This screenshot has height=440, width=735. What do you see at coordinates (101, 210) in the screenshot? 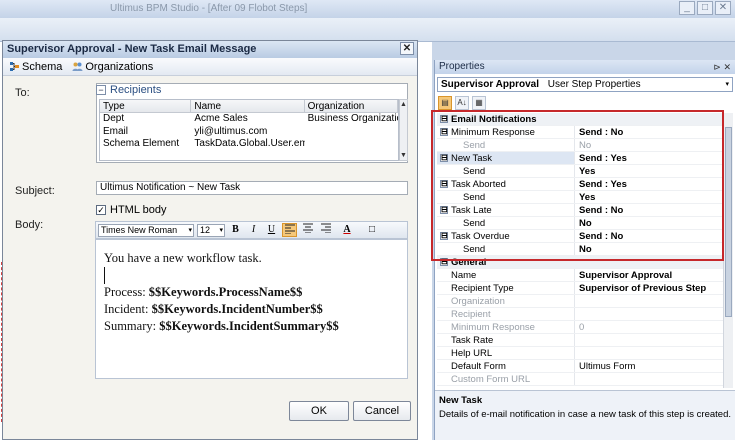
I see `html-body-checkbox: ✓` at bounding box center [101, 210].